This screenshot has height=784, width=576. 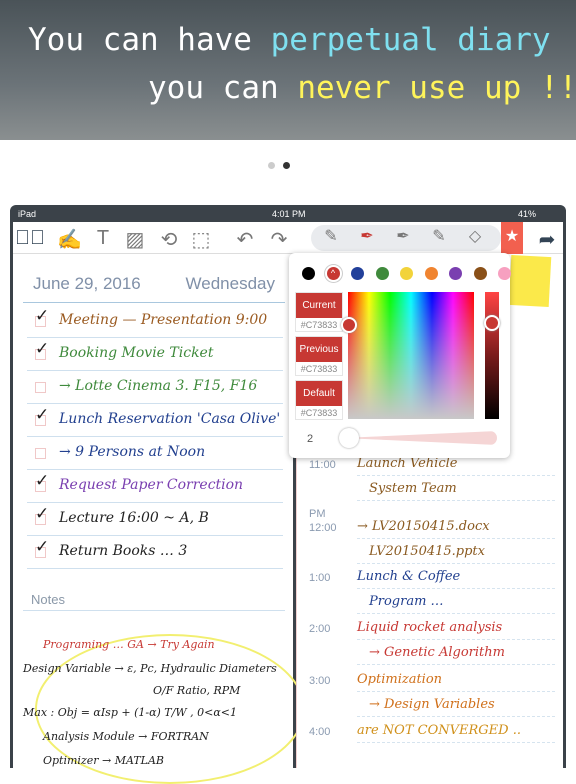 What do you see at coordinates (319, 349) in the screenshot?
I see `previous-label: Previous` at bounding box center [319, 349].